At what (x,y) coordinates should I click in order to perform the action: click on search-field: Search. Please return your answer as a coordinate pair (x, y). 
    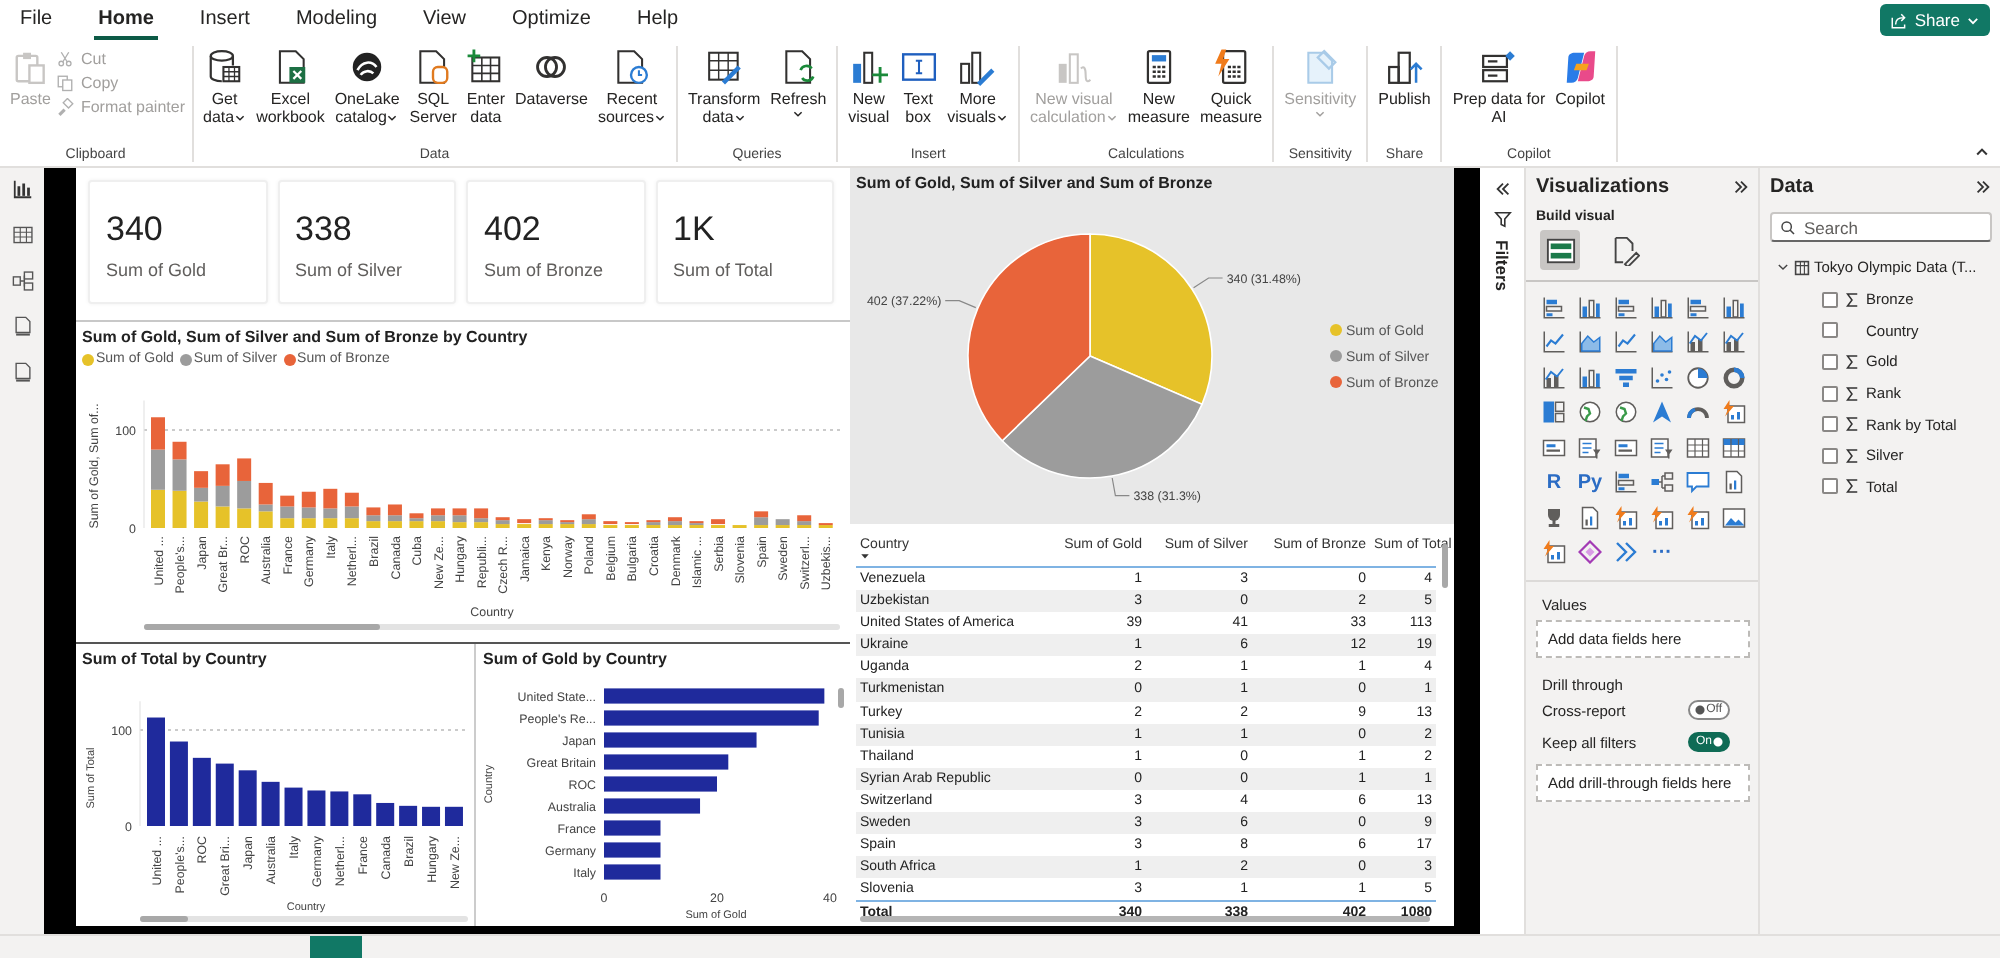
    Looking at the image, I should click on (1881, 227).